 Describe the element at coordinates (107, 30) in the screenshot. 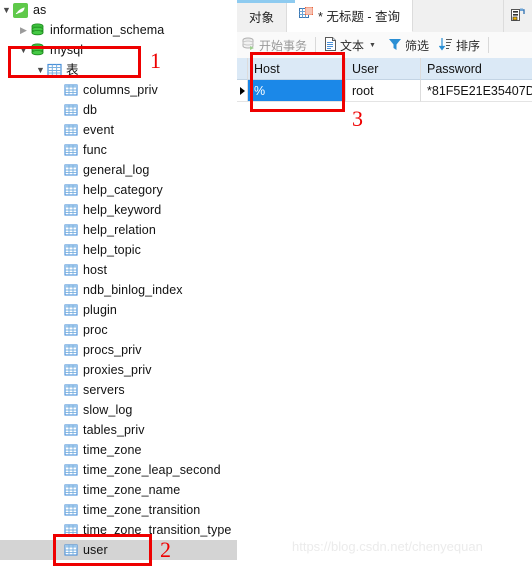

I see `tree-item-label: information_schema` at that location.